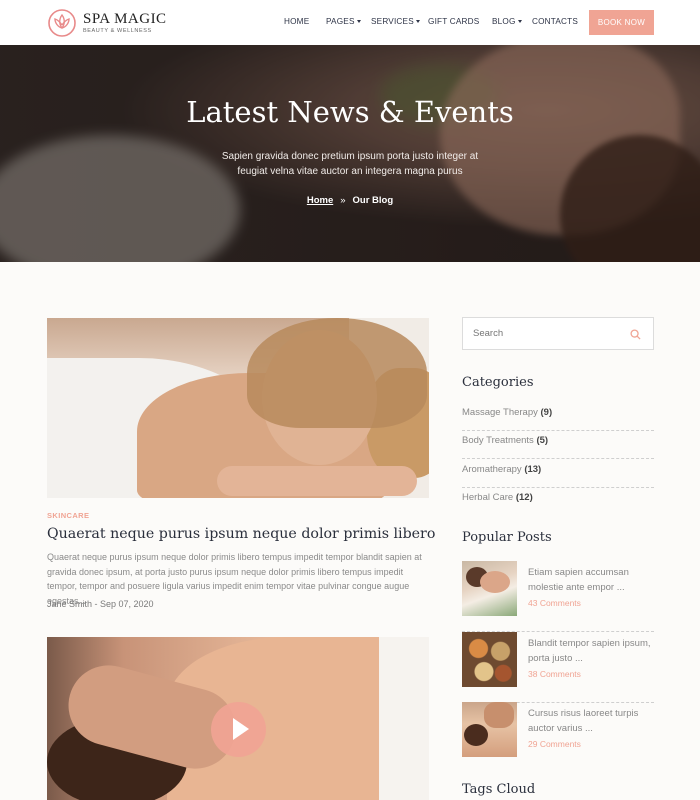 This screenshot has width=700, height=800. I want to click on popular-post-comments: 43 Comments, so click(554, 603).